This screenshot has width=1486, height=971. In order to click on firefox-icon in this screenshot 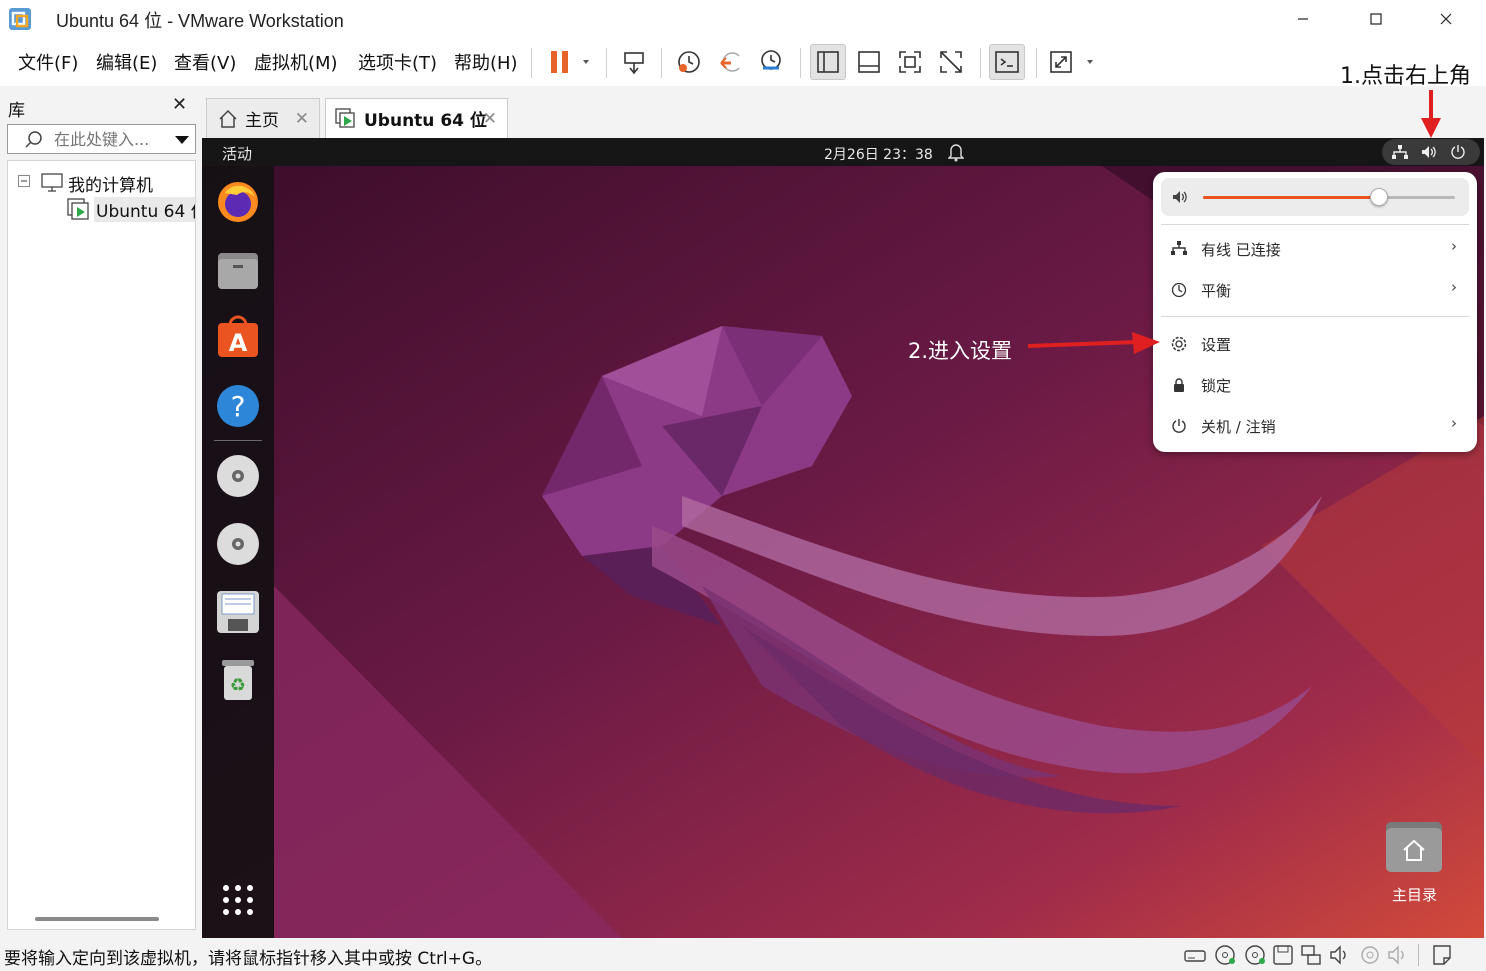, I will do `click(238, 202)`.